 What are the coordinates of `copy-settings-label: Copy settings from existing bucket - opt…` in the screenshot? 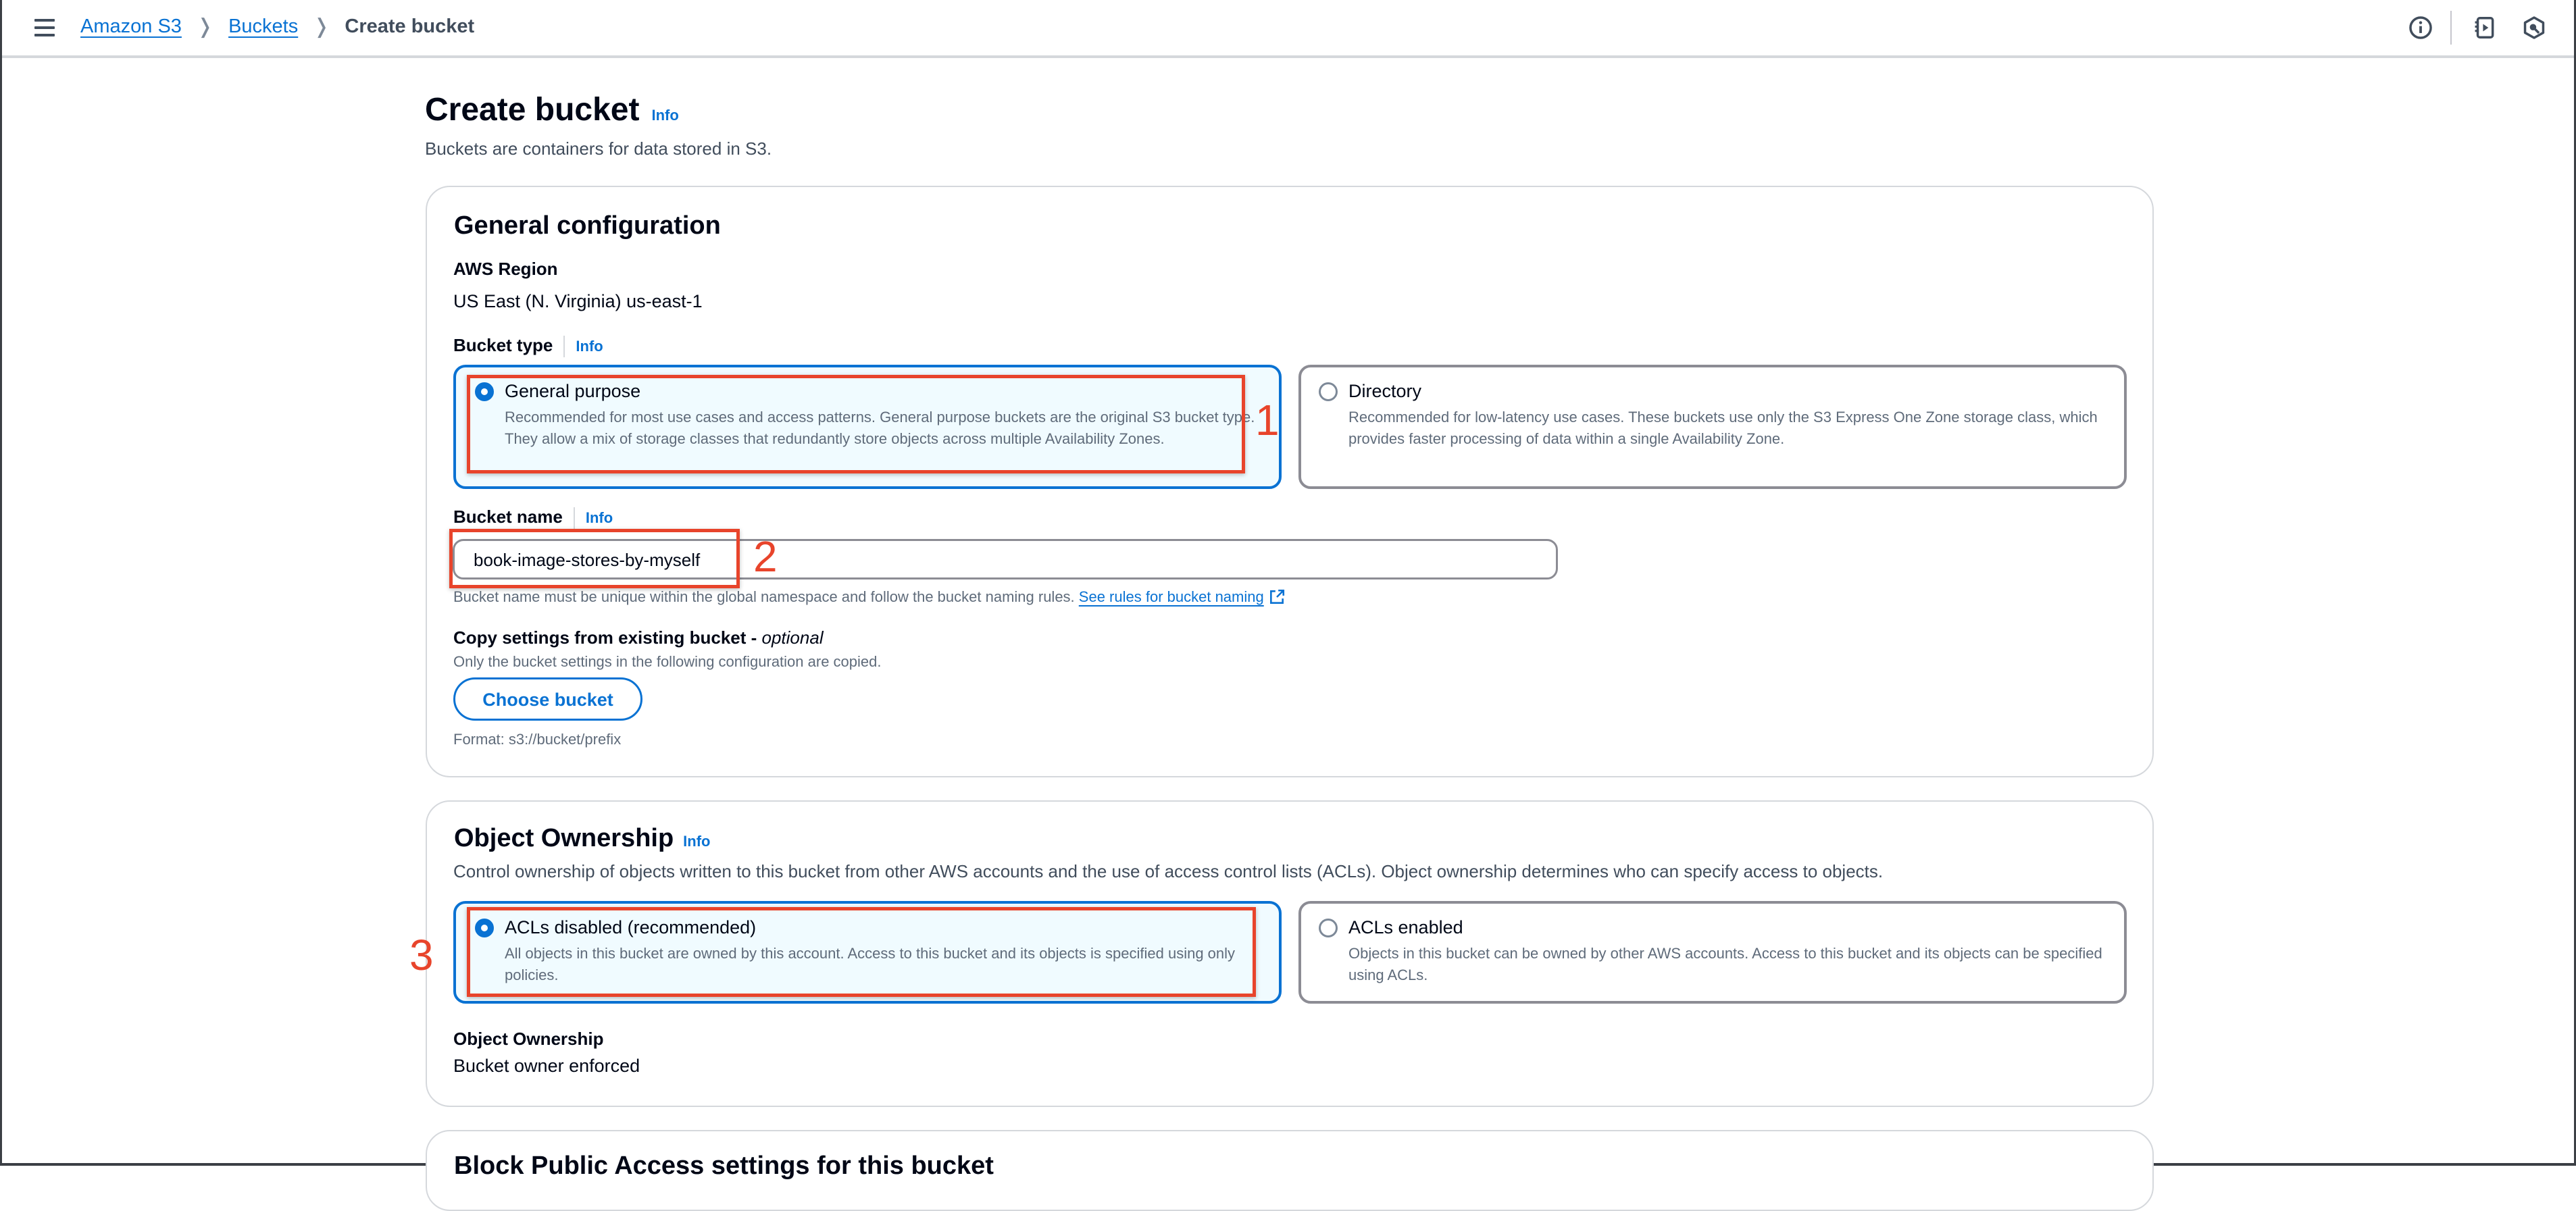 It's located at (638, 637).